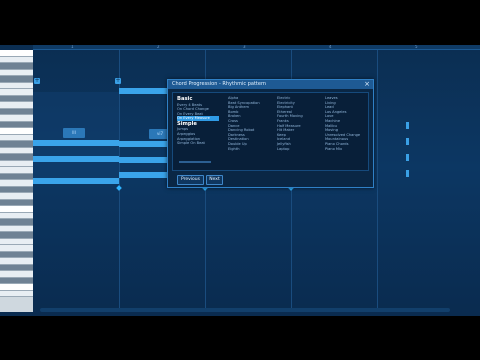 The height and width of the screenshot is (360, 480). What do you see at coordinates (158, 47) in the screenshot?
I see `ruler-mark-2: 2` at bounding box center [158, 47].